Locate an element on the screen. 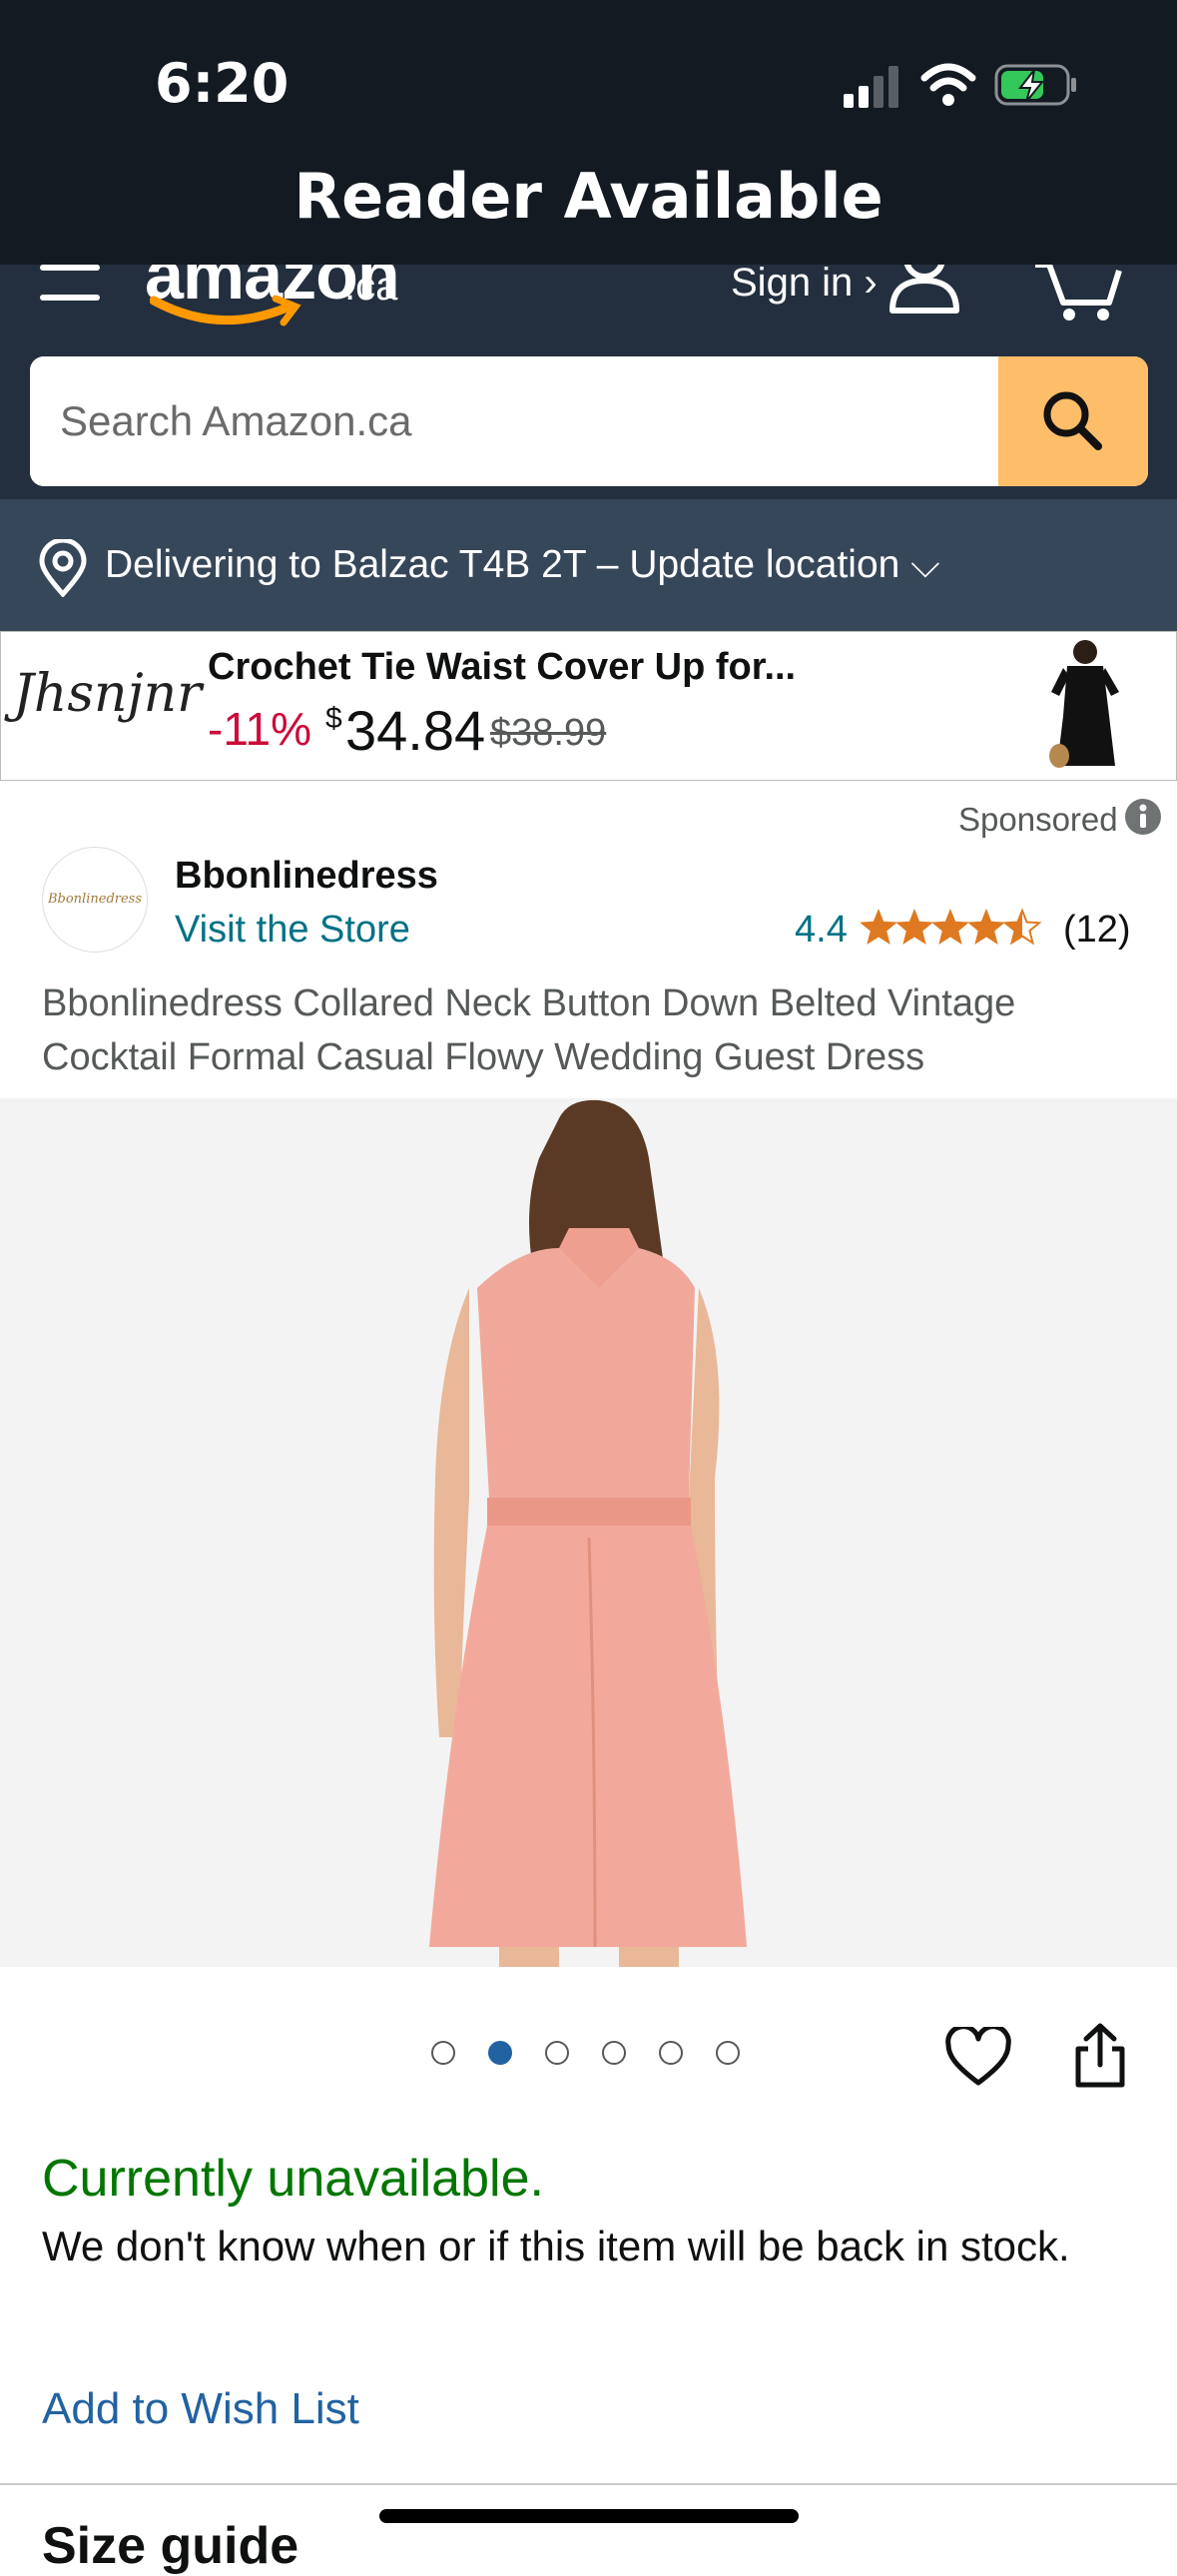  brand-logo-text: Bbonlinedress is located at coordinates (95, 899).